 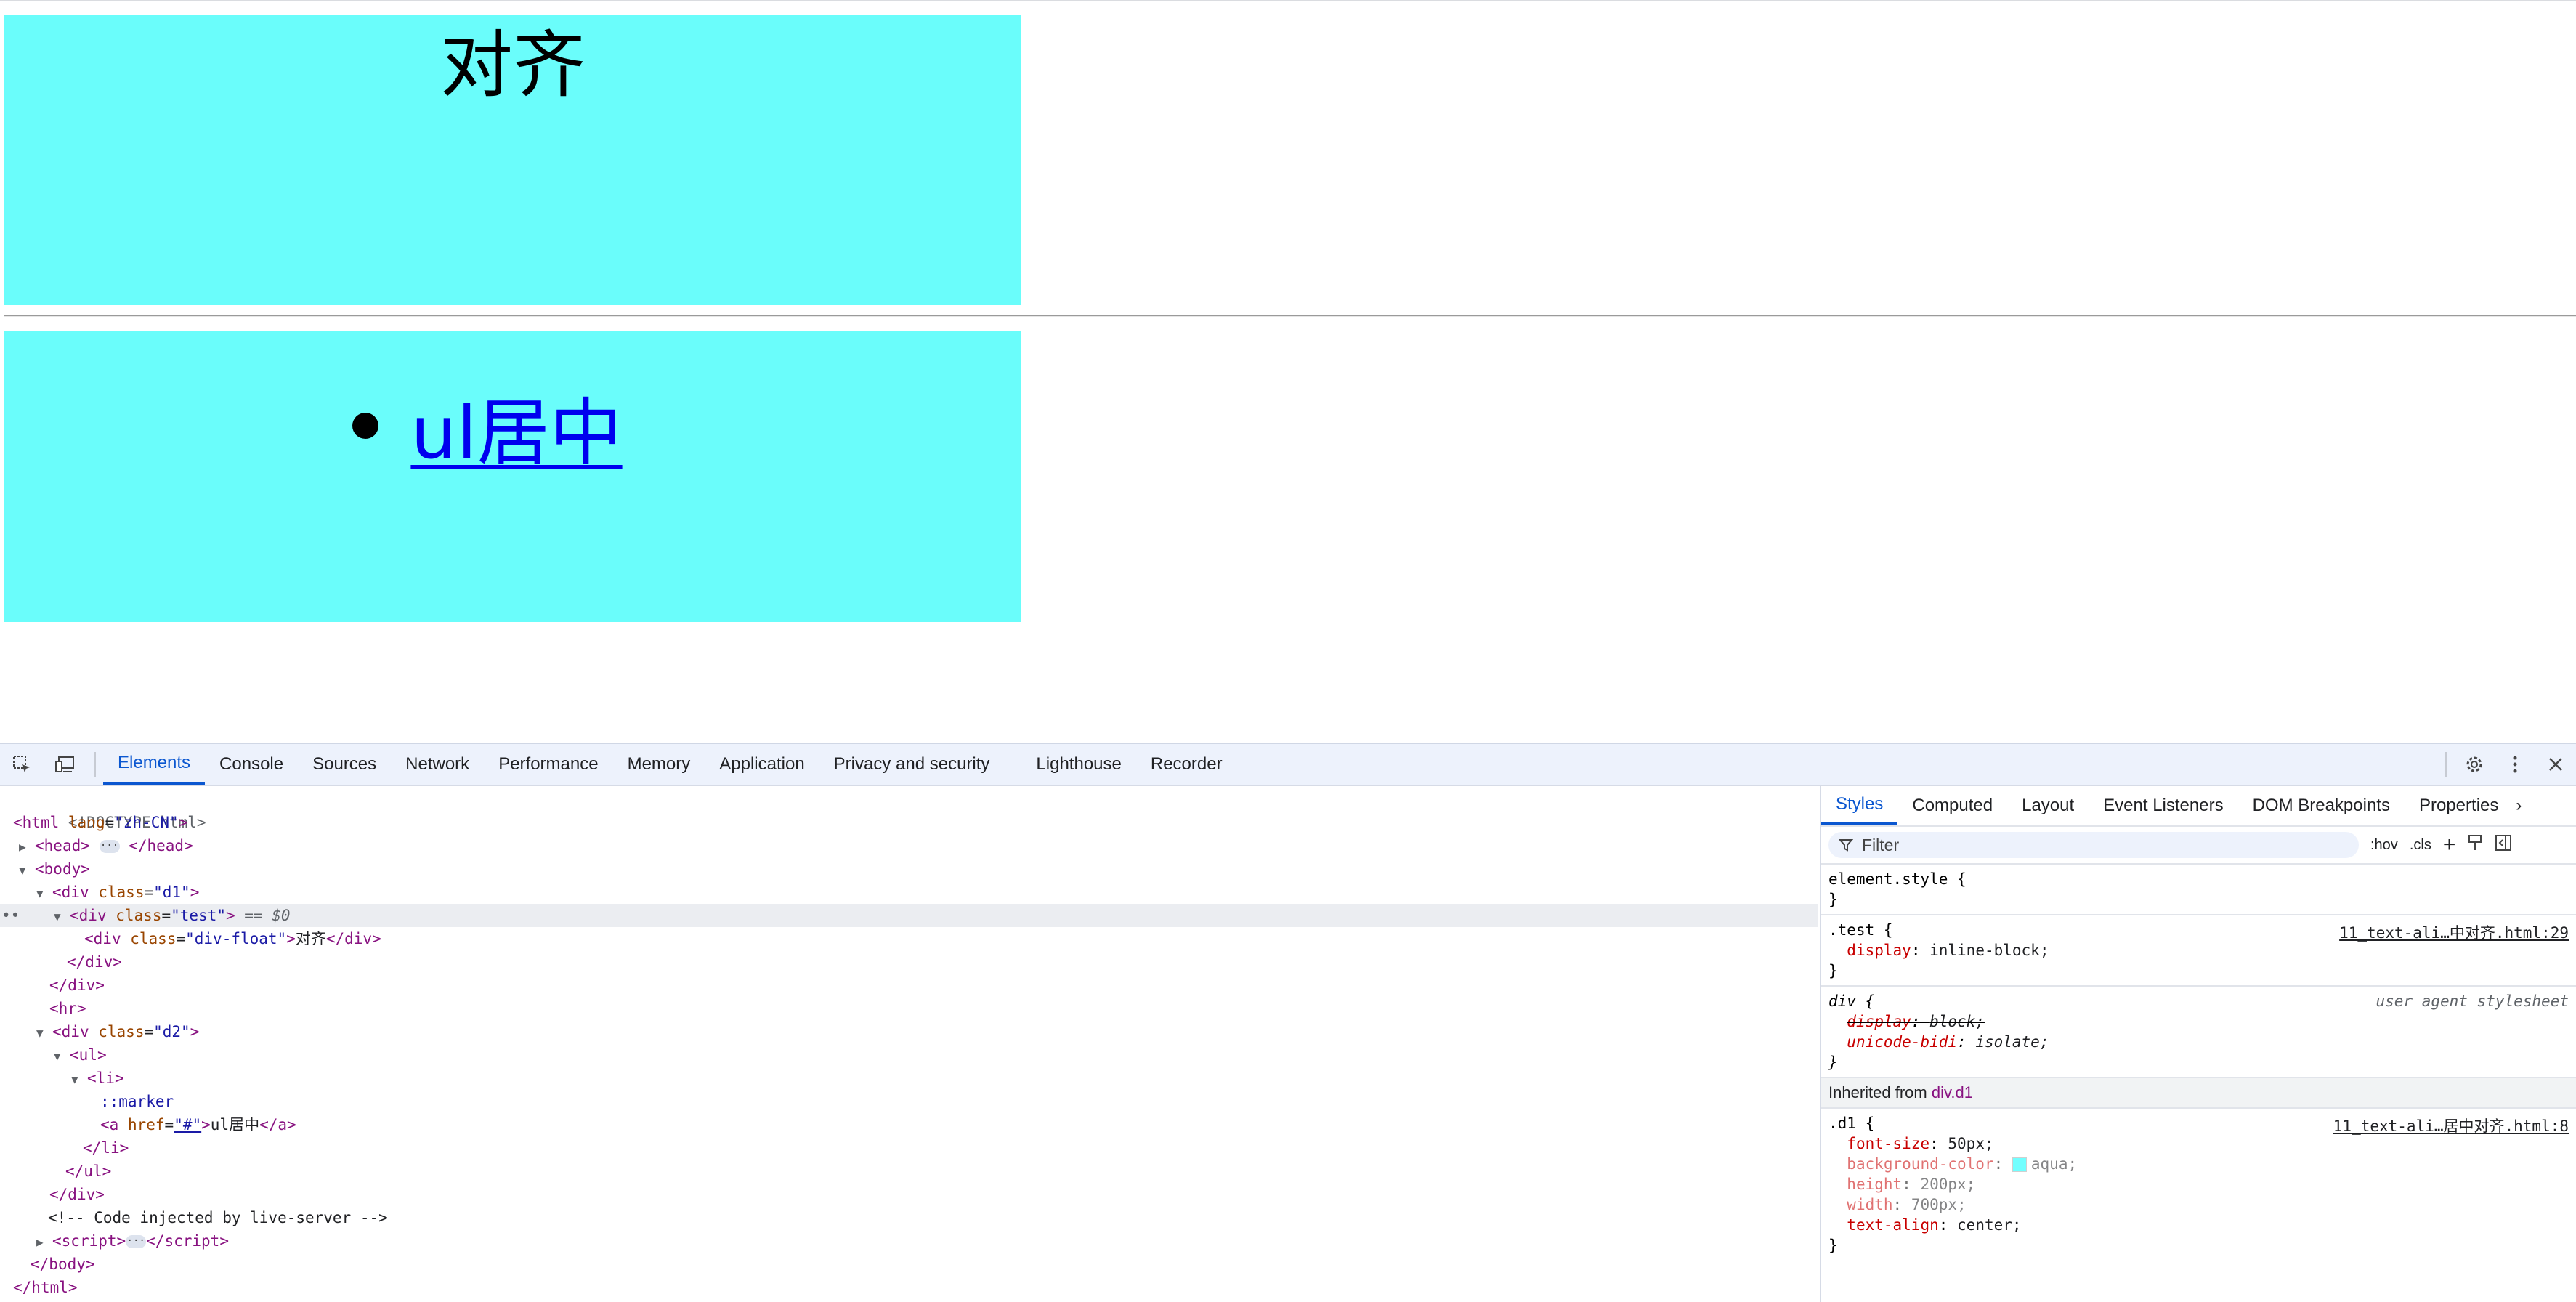 What do you see at coordinates (2454, 932) in the screenshot?
I see `rule-source-link: 11_text-ali…中对齐.html:29` at bounding box center [2454, 932].